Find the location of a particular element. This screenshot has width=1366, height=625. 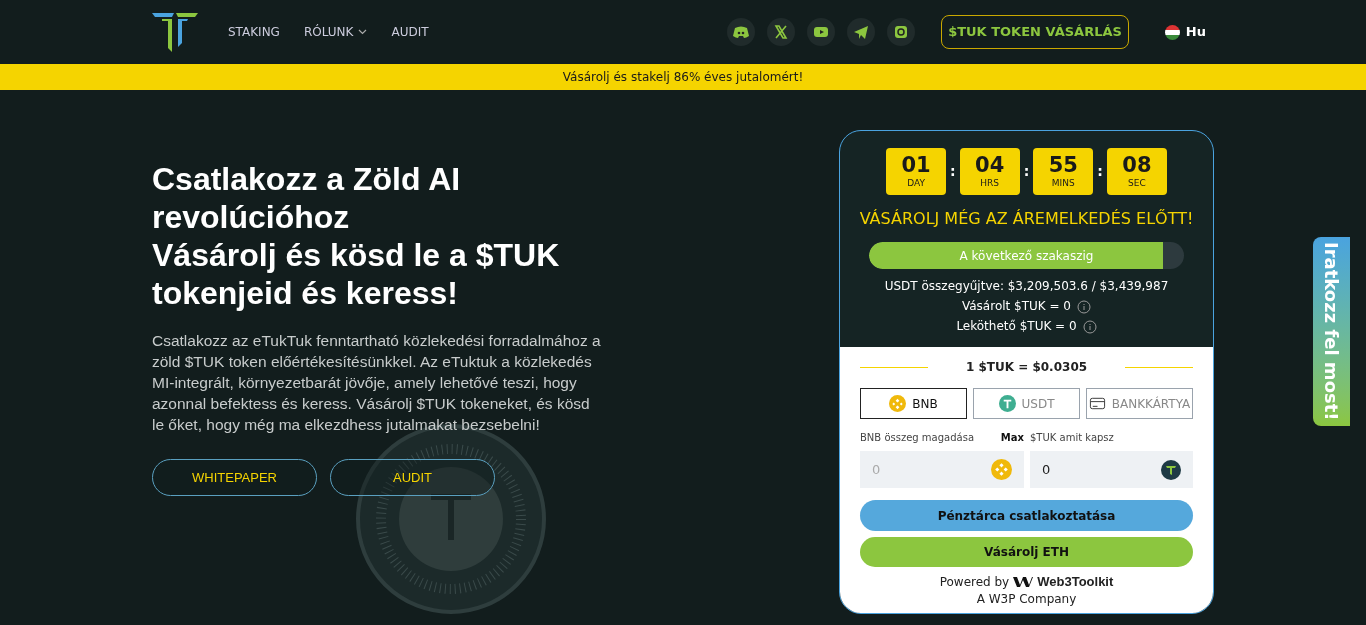

caret-icon is located at coordinates (363, 32).